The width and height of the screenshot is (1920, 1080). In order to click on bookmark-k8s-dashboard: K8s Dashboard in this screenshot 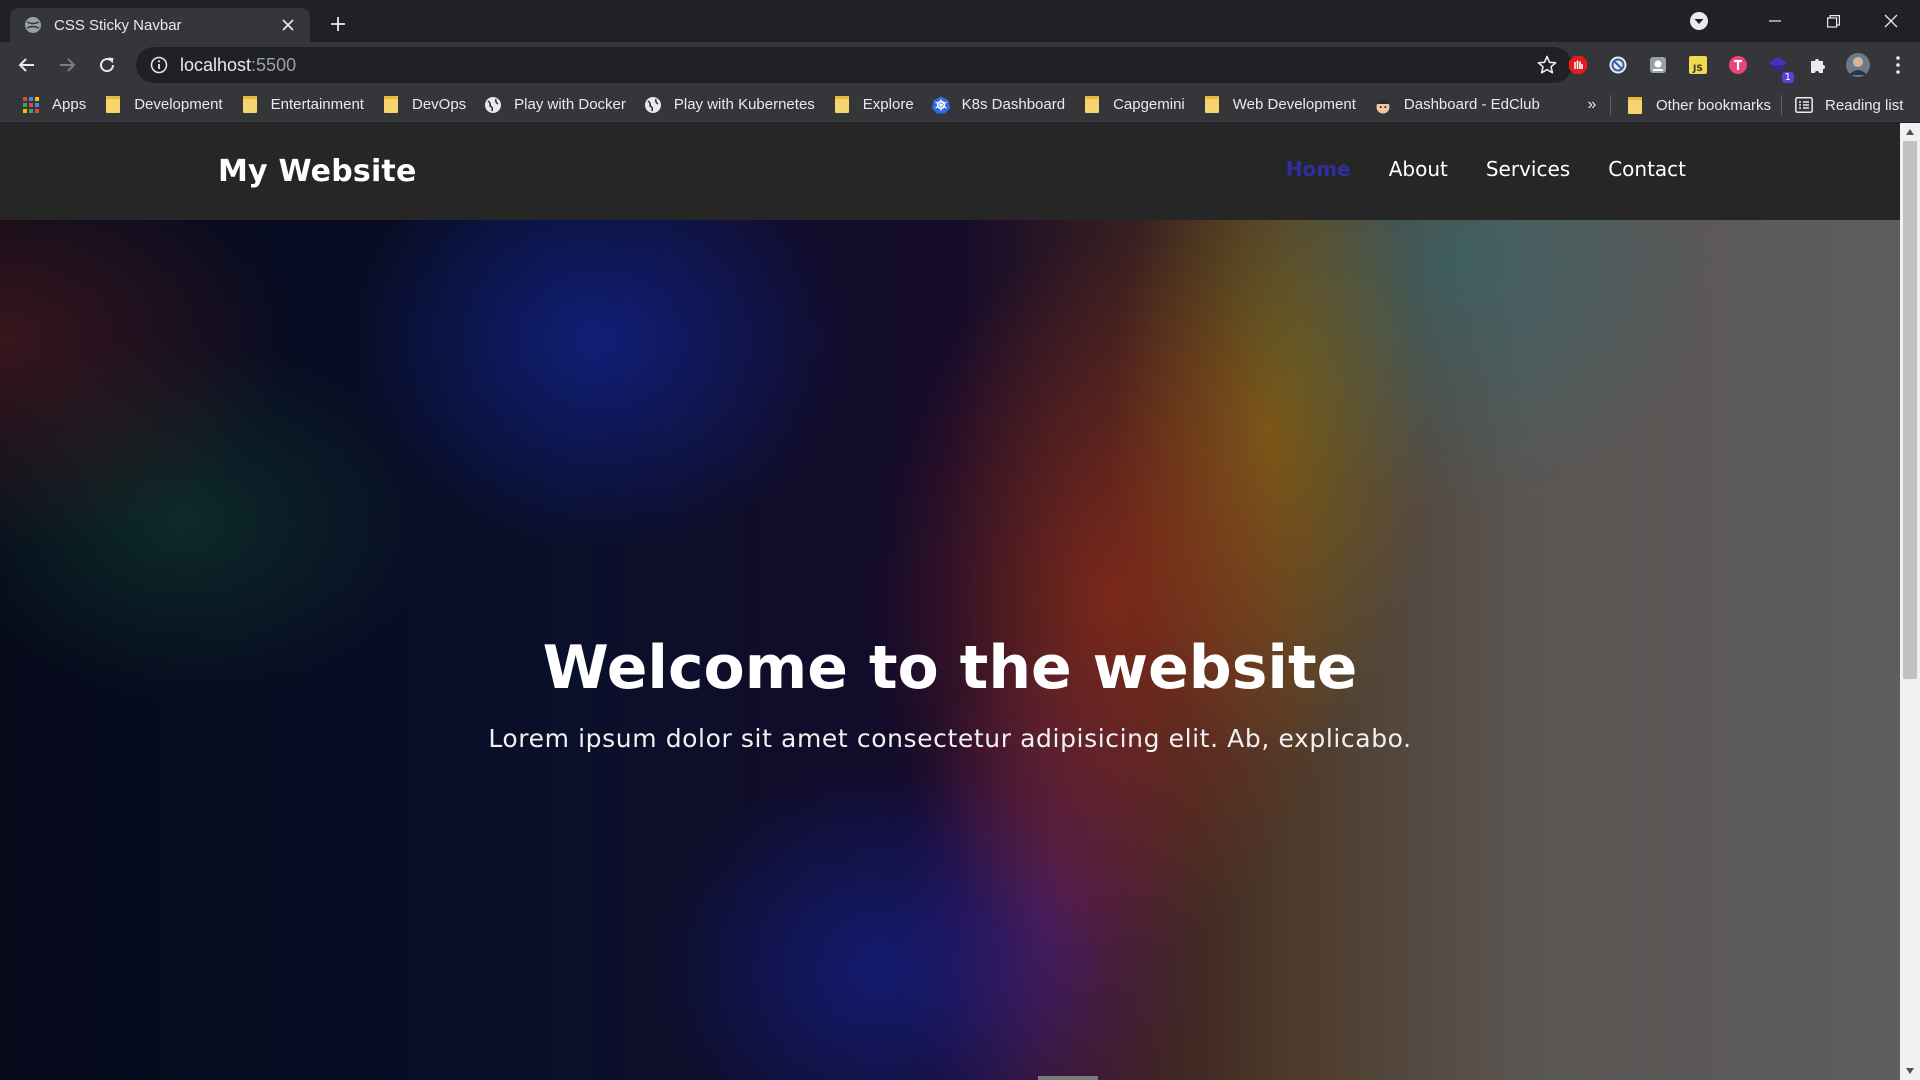, I will do `click(998, 105)`.